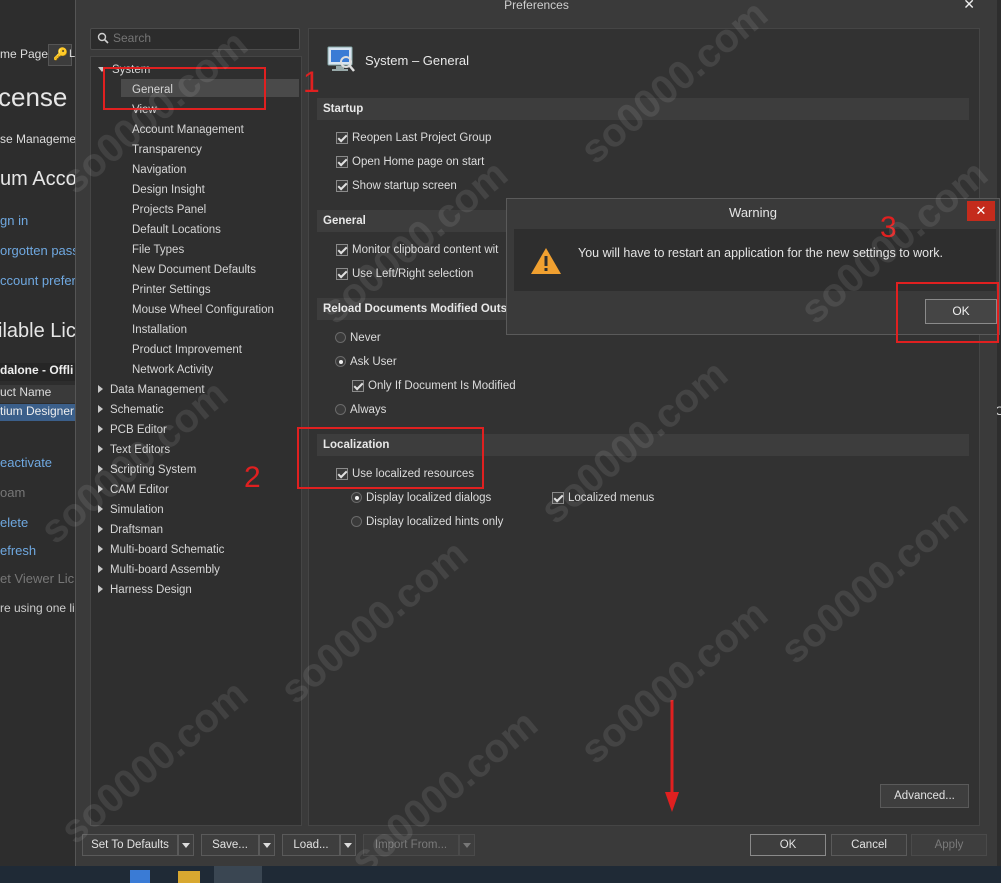 The height and width of the screenshot is (883, 1001). What do you see at coordinates (38, 331) in the screenshot?
I see `bg-available-licenses-heading: ilable Lic` at bounding box center [38, 331].